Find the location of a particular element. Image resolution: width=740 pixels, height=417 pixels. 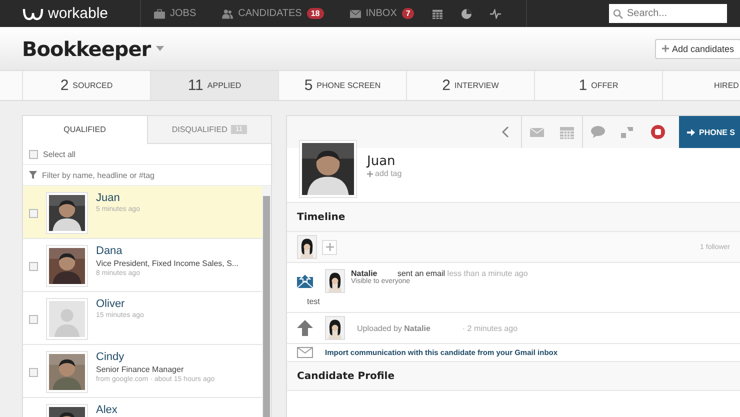

candidate-name: Cindy is located at coordinates (111, 357).